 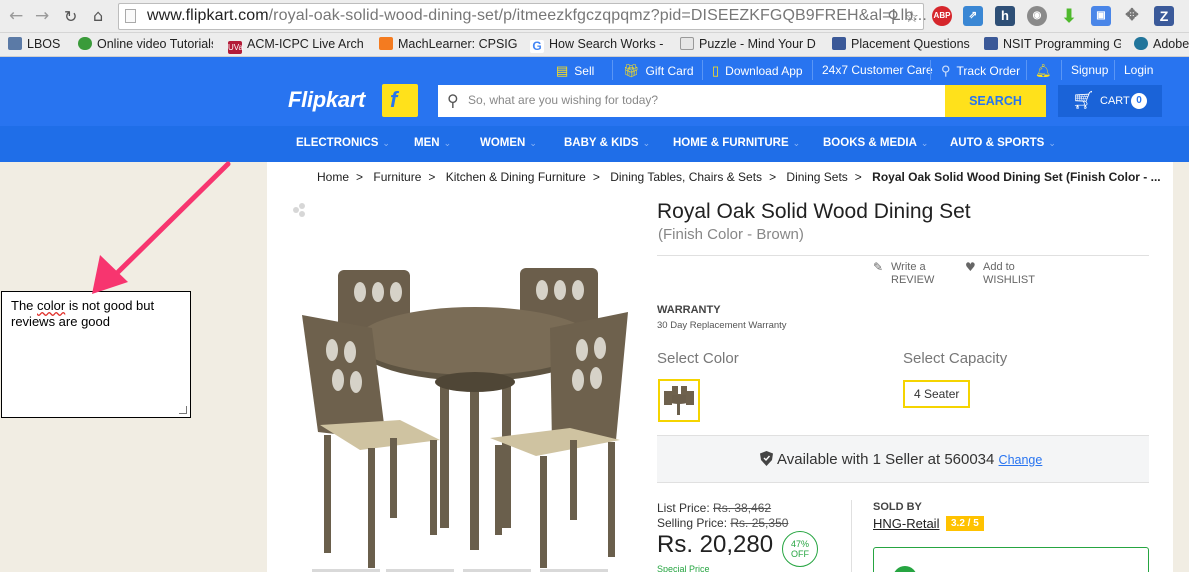 What do you see at coordinates (723, 523) in the screenshot?
I see `selling-price: Selling Price: Rs. 25,350` at bounding box center [723, 523].